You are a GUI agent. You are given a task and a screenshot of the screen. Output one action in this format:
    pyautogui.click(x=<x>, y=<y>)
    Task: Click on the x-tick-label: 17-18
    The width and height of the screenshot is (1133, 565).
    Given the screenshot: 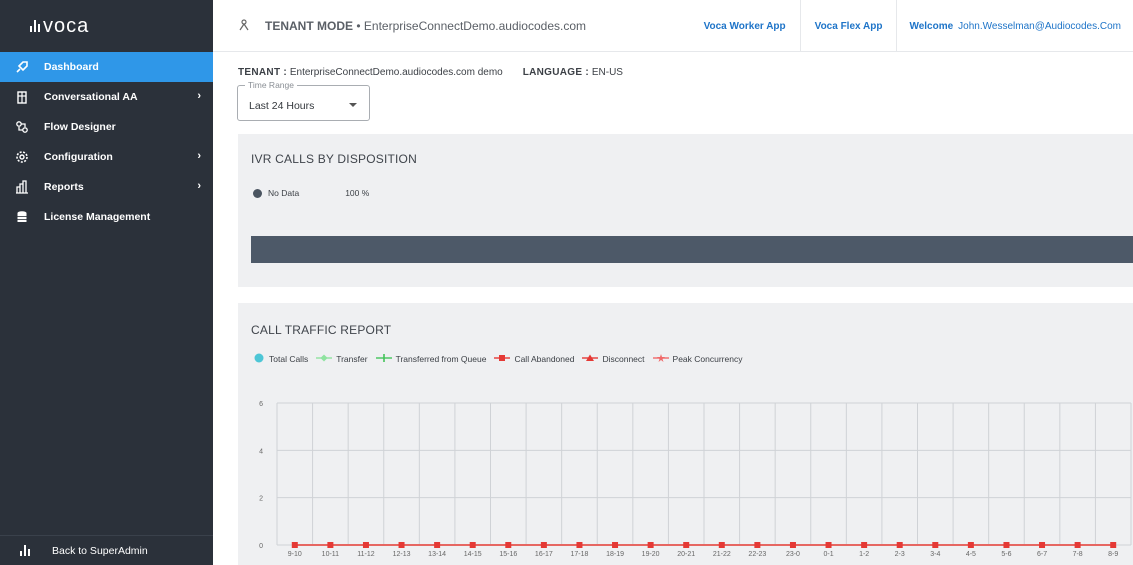 What is the action you would take?
    pyautogui.click(x=580, y=554)
    